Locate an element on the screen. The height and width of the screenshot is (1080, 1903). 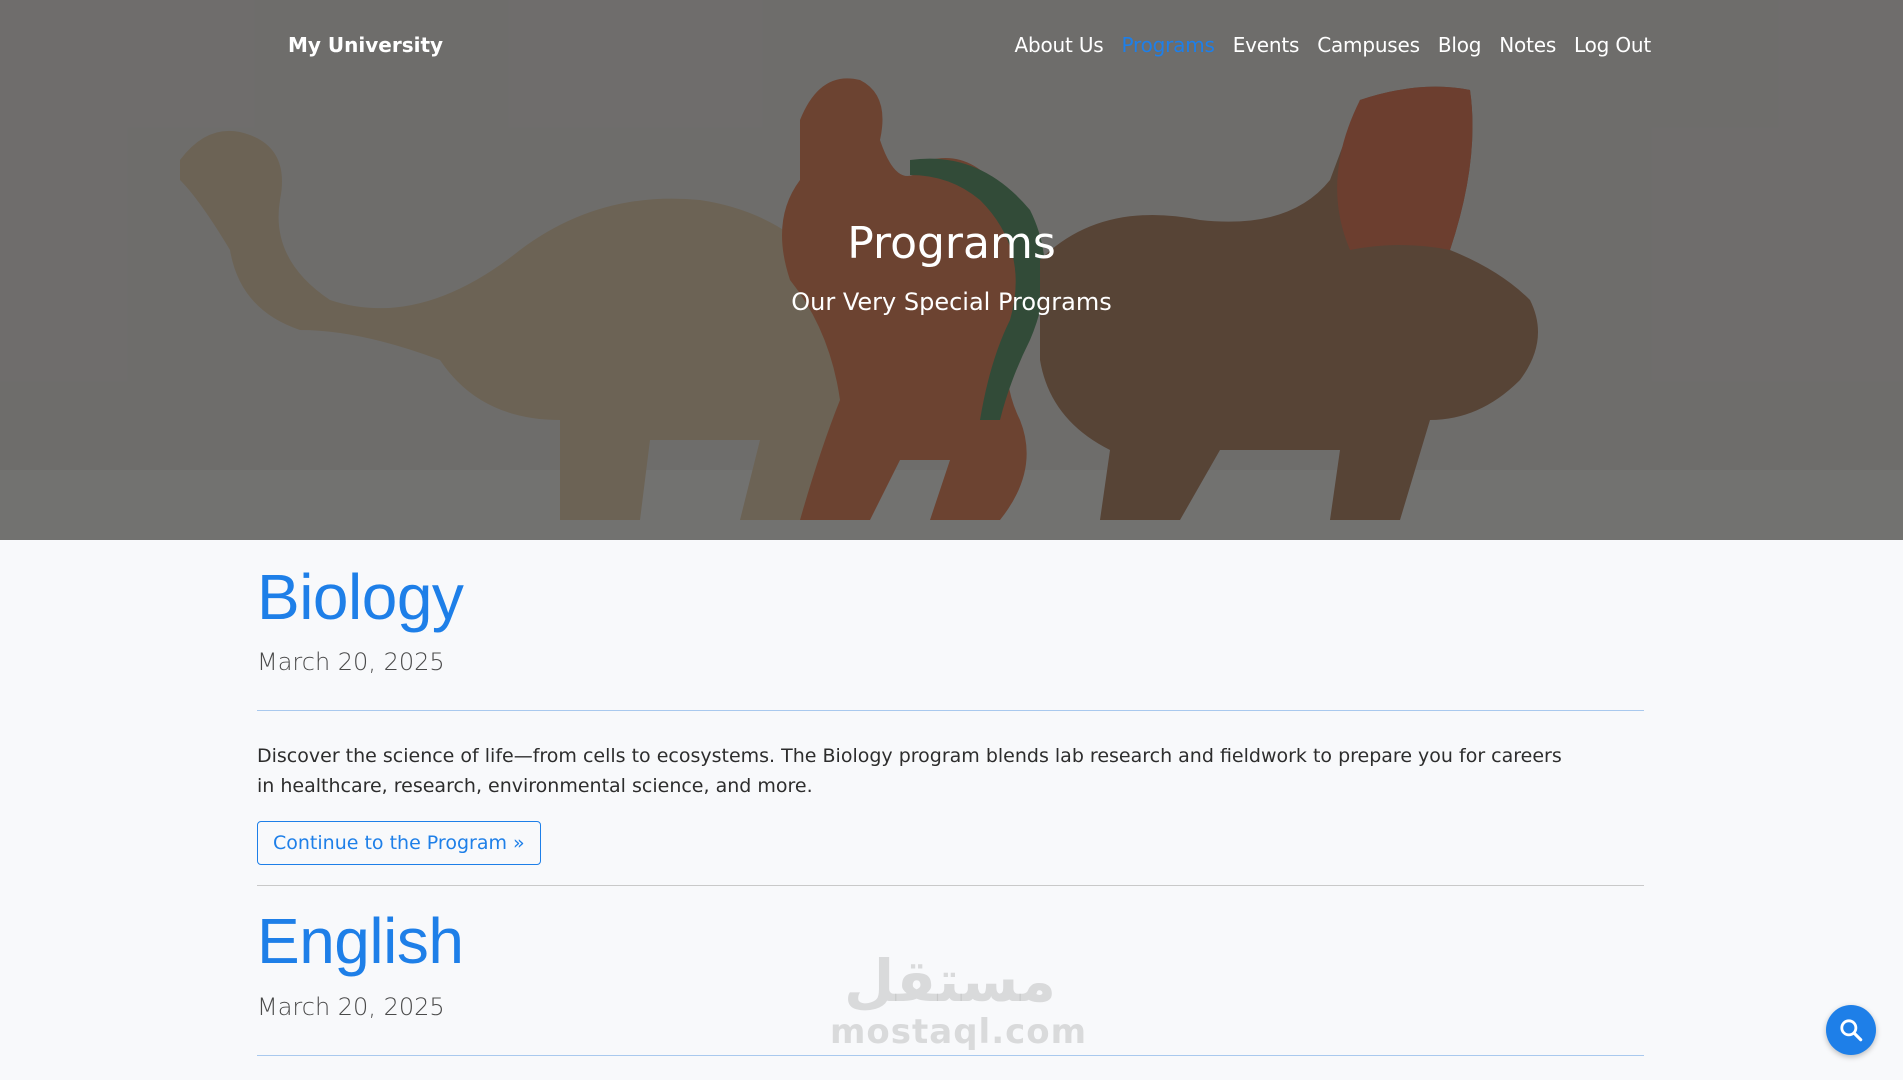
watermark: مستقل mostaql.com is located at coordinates (959, 999).